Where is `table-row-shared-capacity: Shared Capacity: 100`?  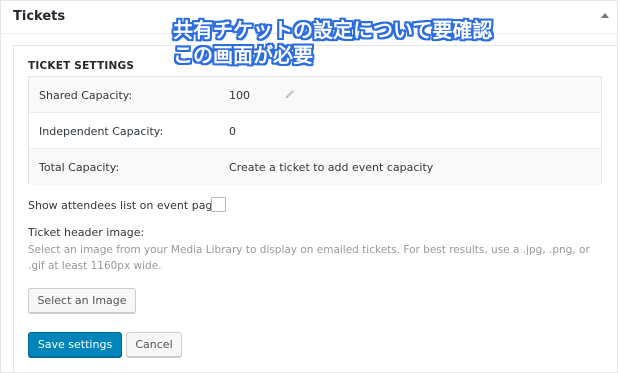
table-row-shared-capacity: Shared Capacity: 100 is located at coordinates (315, 95).